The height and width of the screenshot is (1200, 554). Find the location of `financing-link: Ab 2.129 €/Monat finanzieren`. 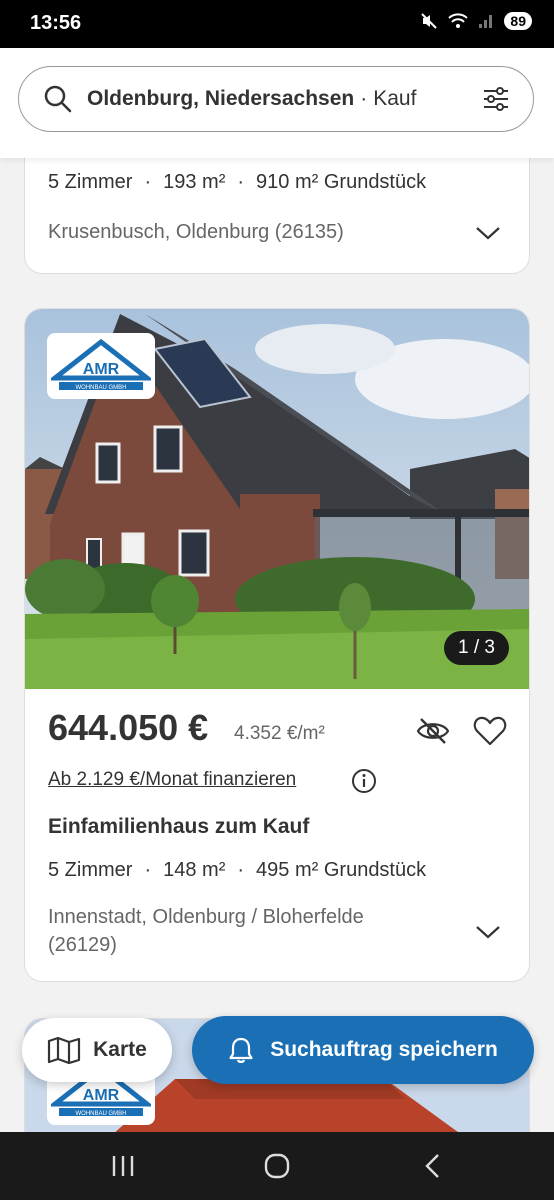

financing-link: Ab 2.129 €/Monat finanzieren is located at coordinates (172, 780).